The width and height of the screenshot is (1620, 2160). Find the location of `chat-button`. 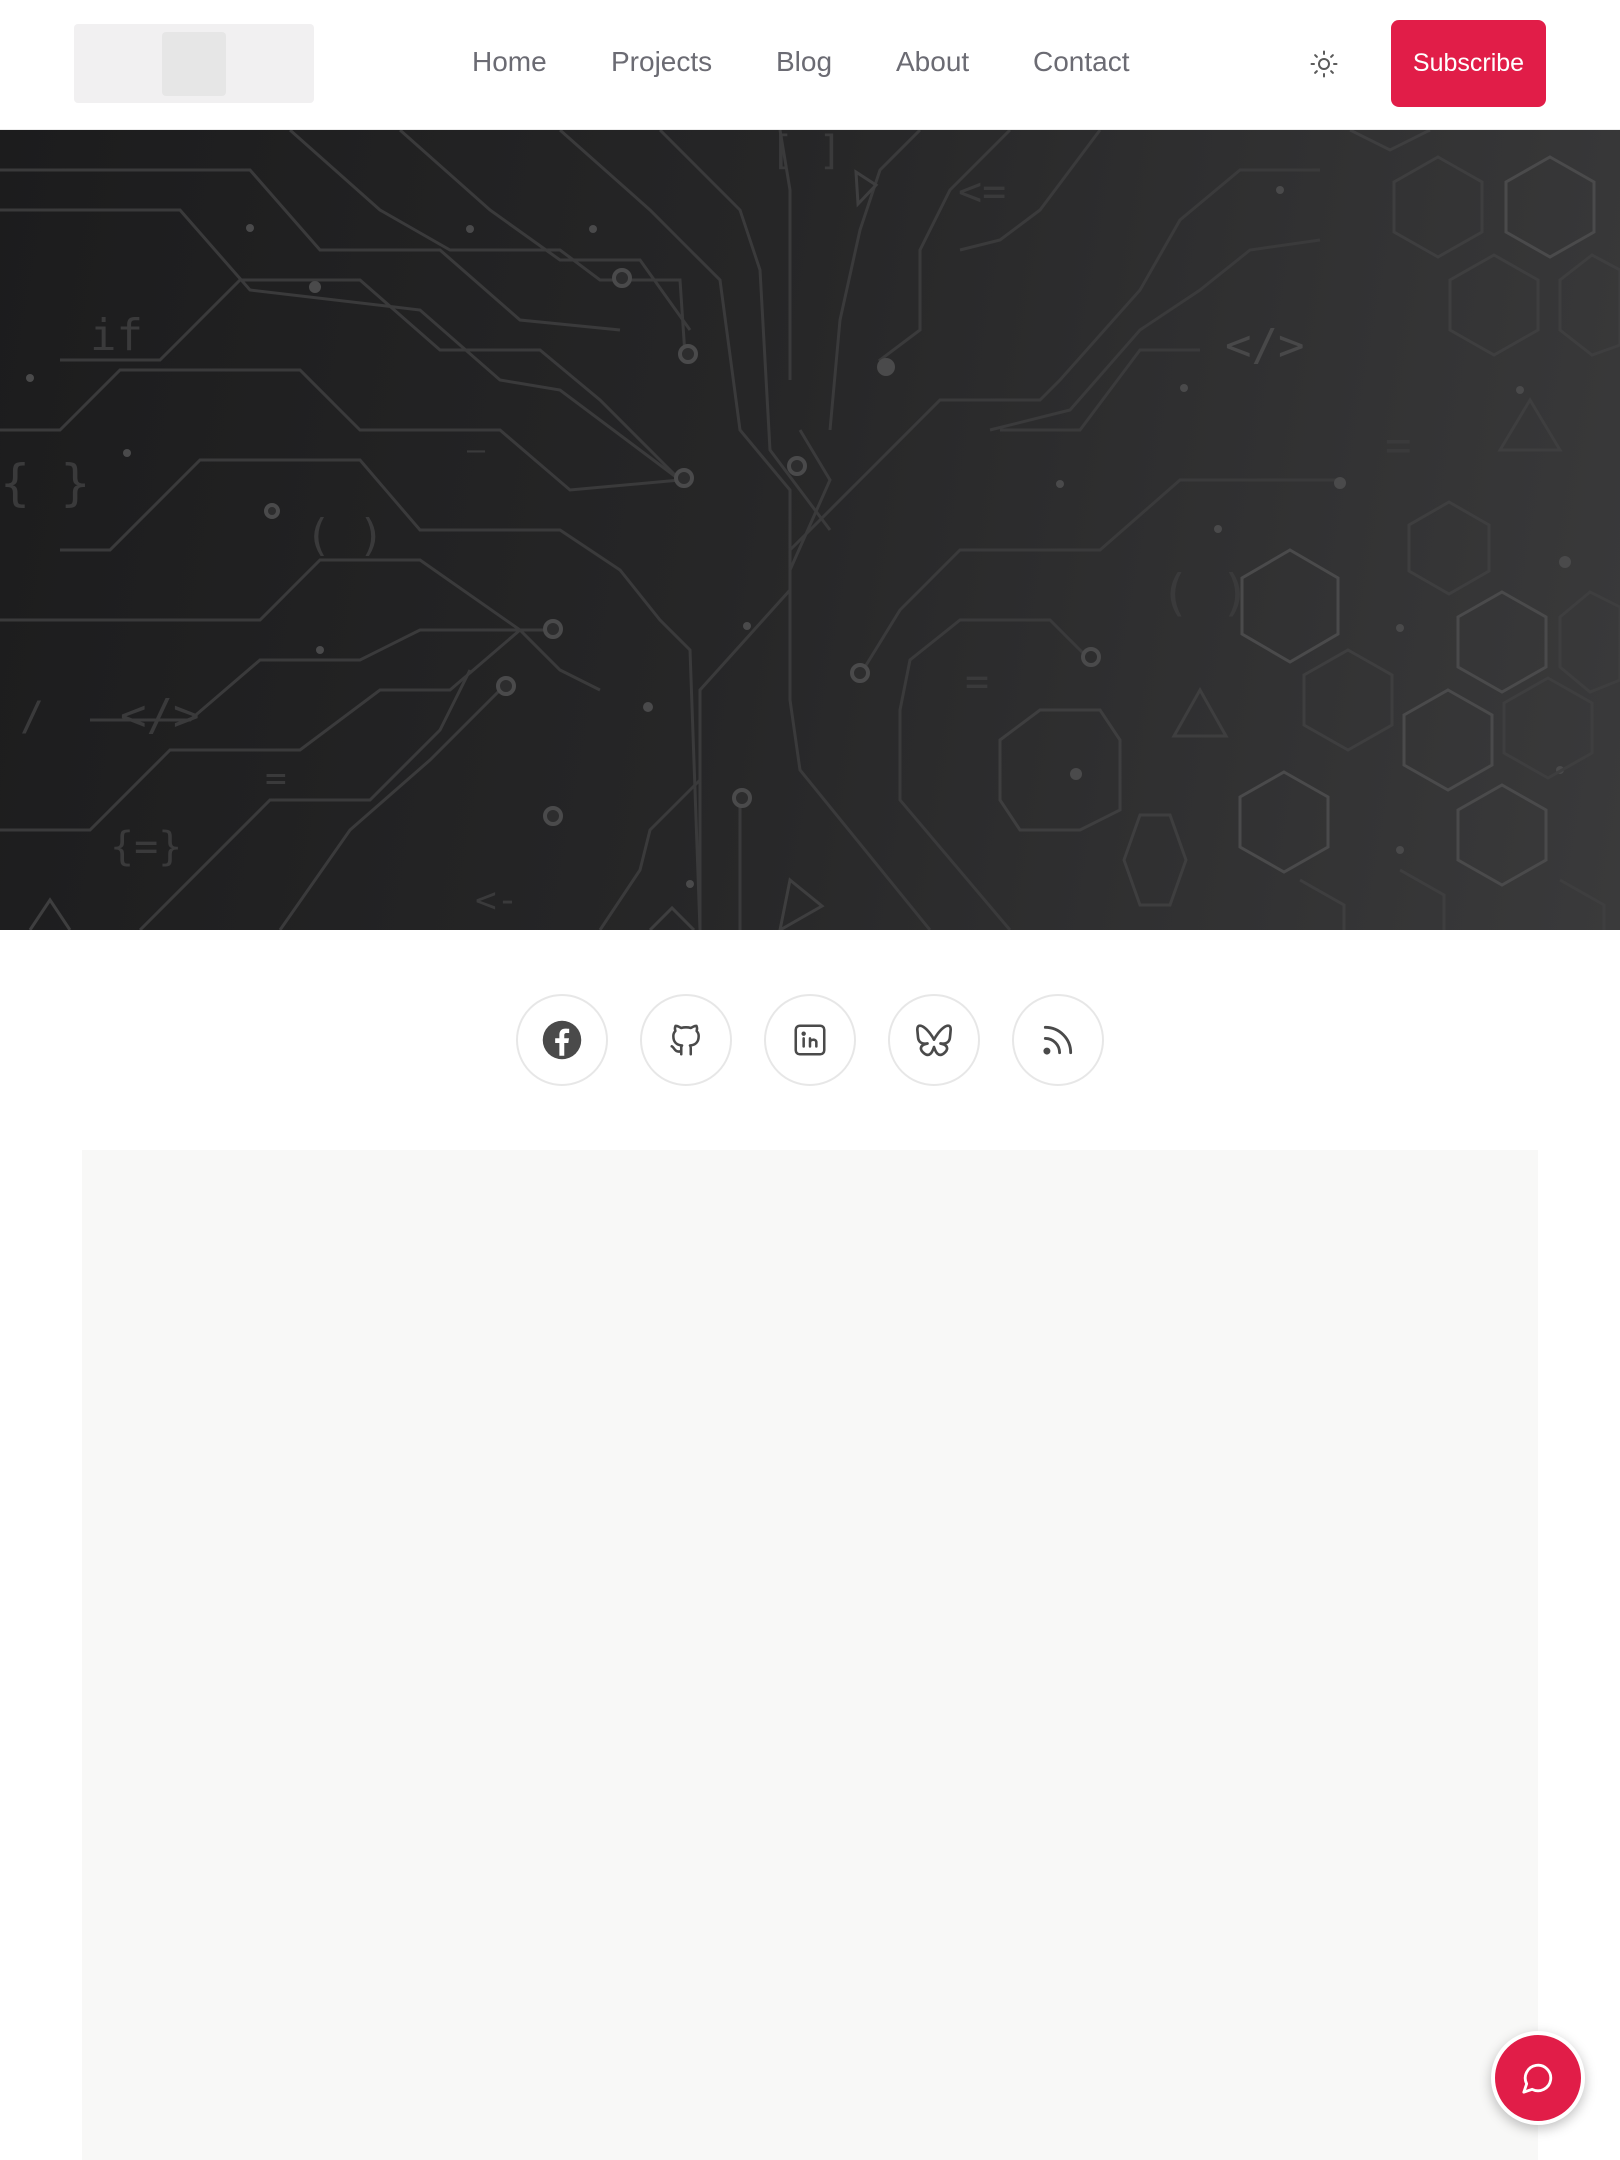

chat-button is located at coordinates (1538, 2078).